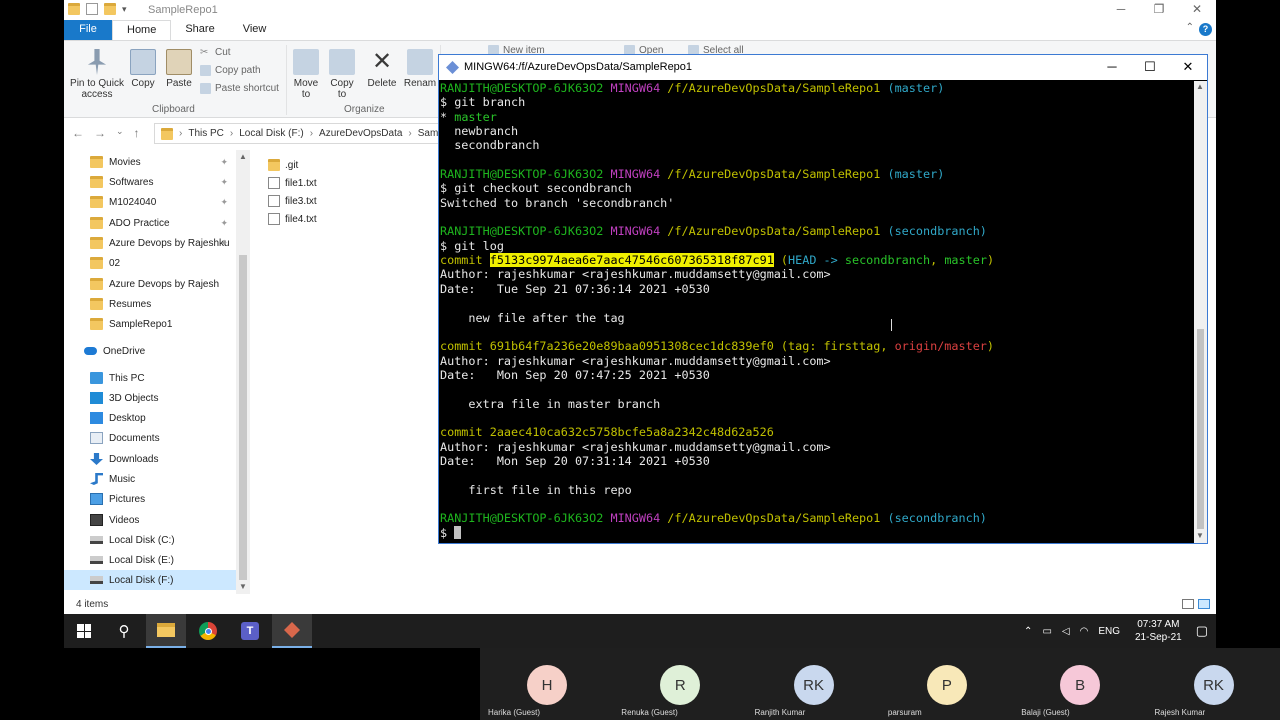 The height and width of the screenshot is (720, 1280). Describe the element at coordinates (208, 631) in the screenshot. I see `taskbar-chrome` at that location.